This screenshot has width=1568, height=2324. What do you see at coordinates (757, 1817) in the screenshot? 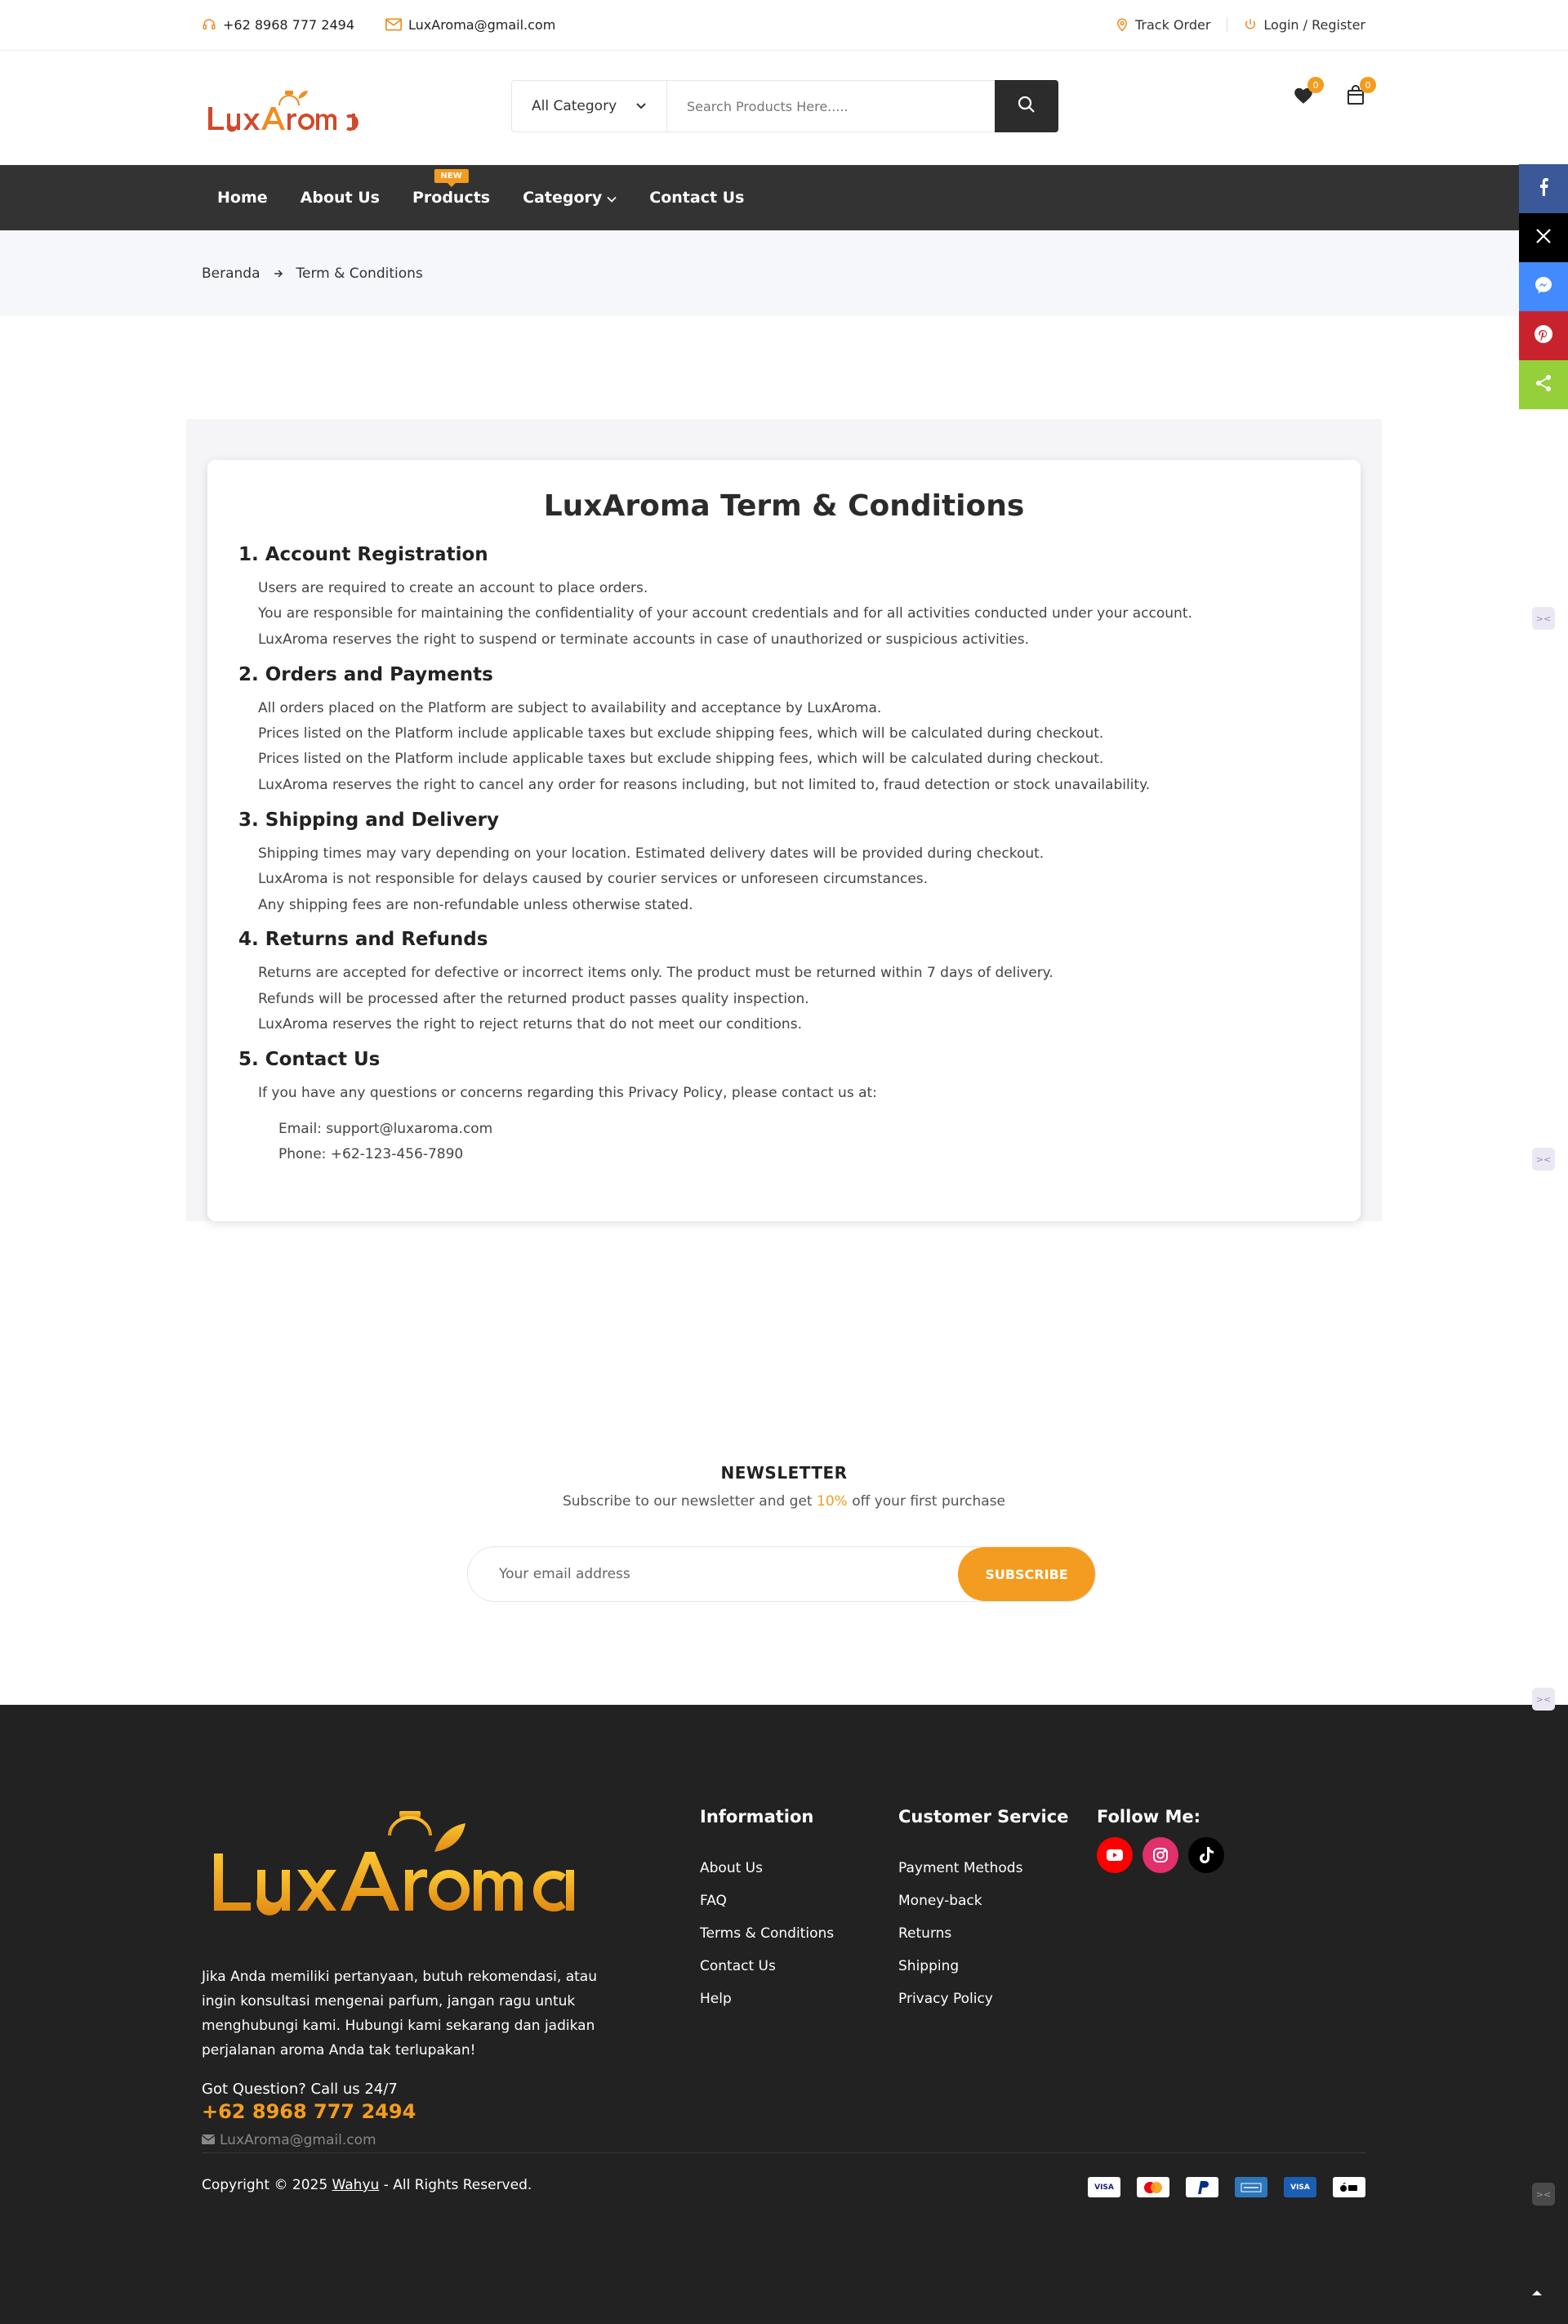
I see `footer-information-title: Information` at bounding box center [757, 1817].